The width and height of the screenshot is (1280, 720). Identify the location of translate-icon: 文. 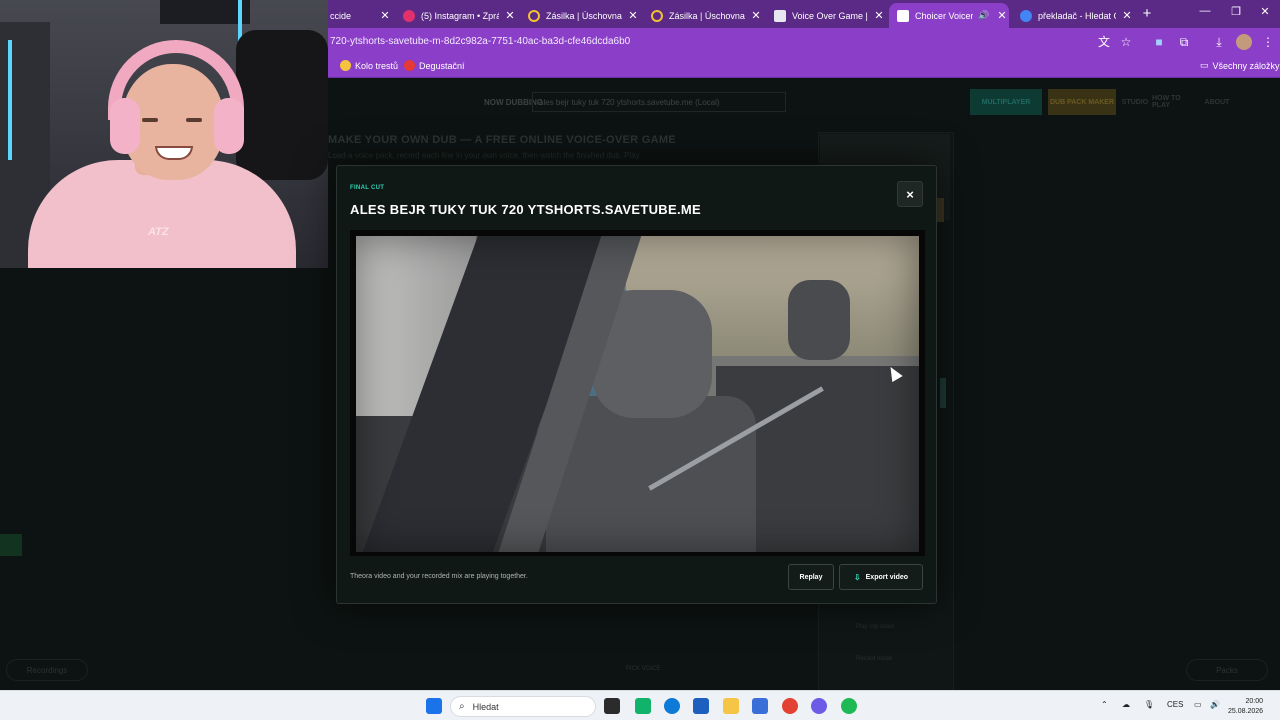
(1104, 42).